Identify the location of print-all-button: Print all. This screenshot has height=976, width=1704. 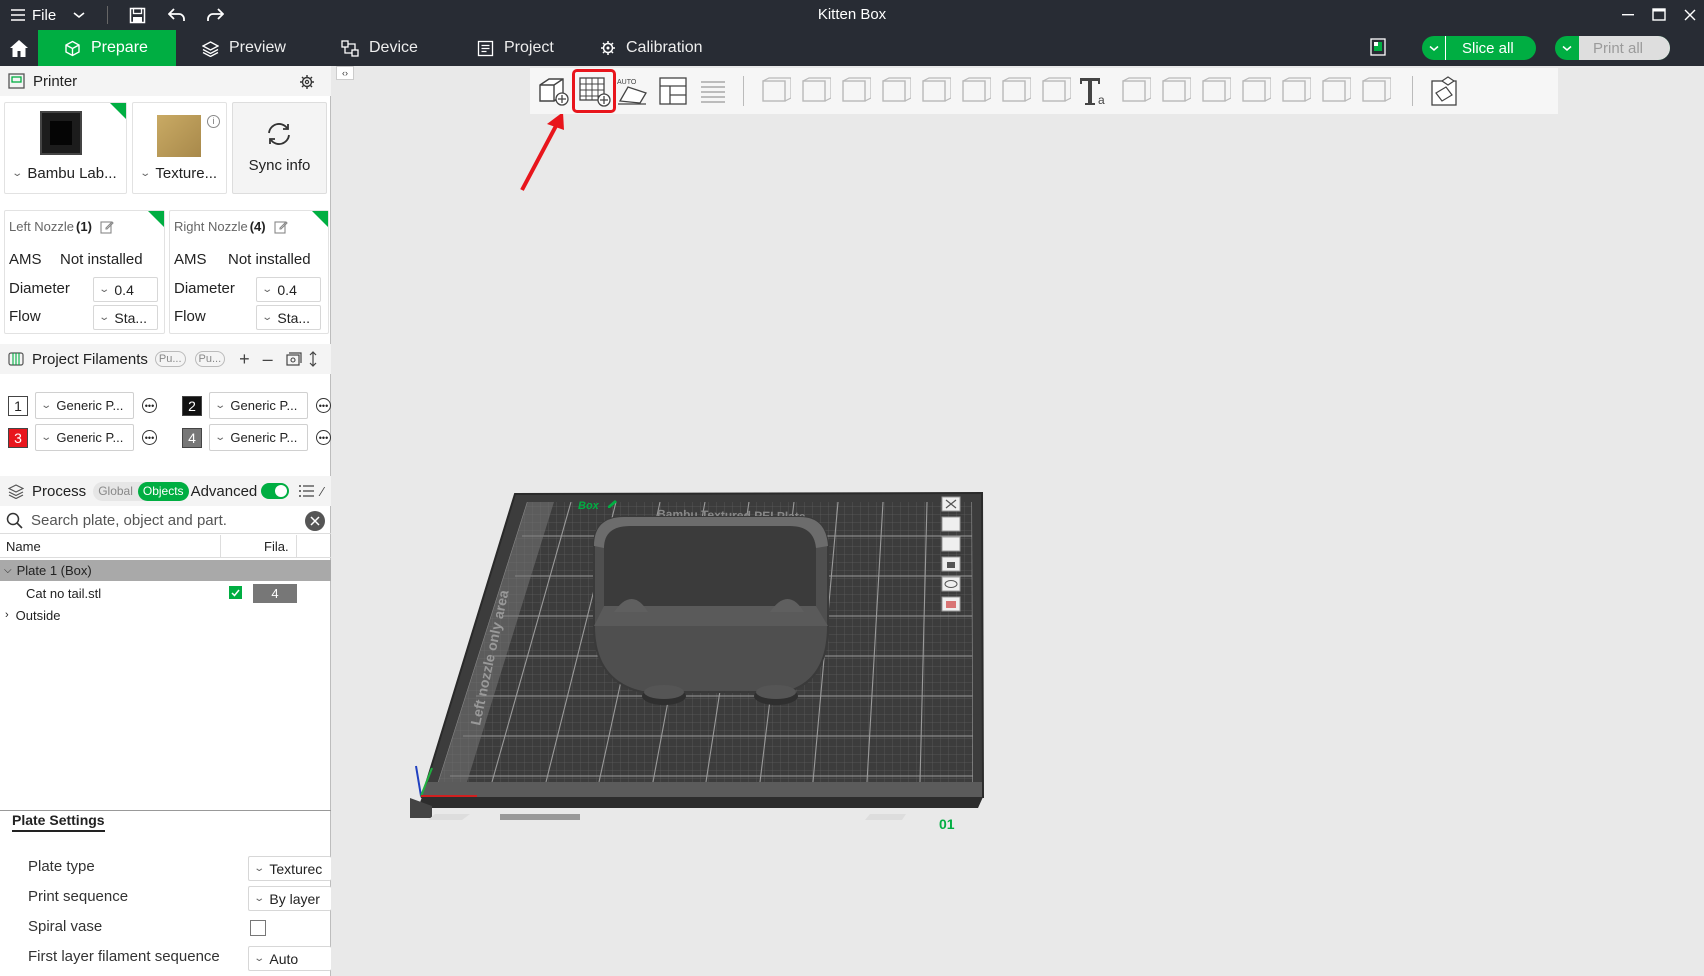
(1612, 48).